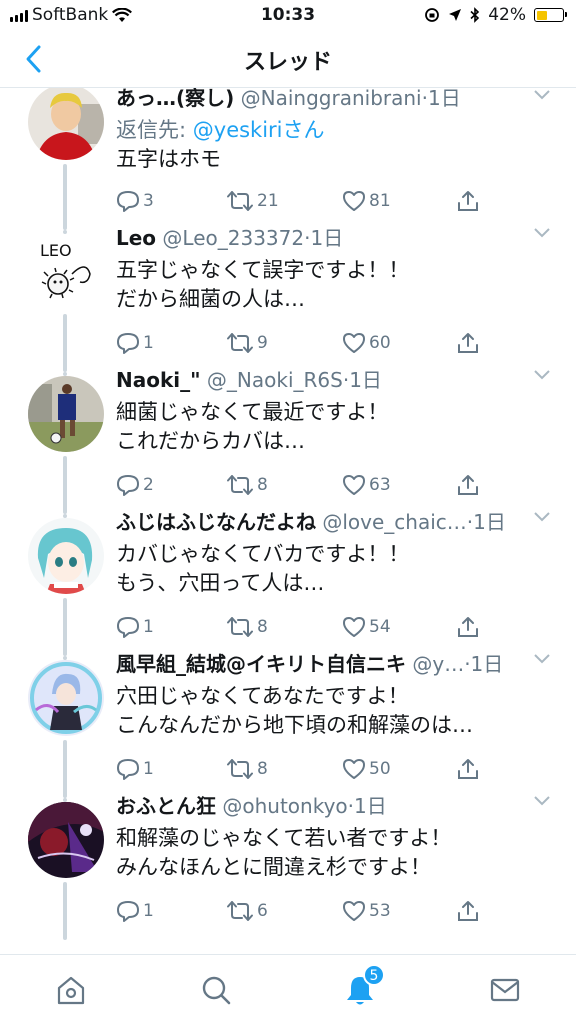 This screenshot has width=576, height=1024. What do you see at coordinates (128, 769) in the screenshot?
I see `reply-icon` at bounding box center [128, 769].